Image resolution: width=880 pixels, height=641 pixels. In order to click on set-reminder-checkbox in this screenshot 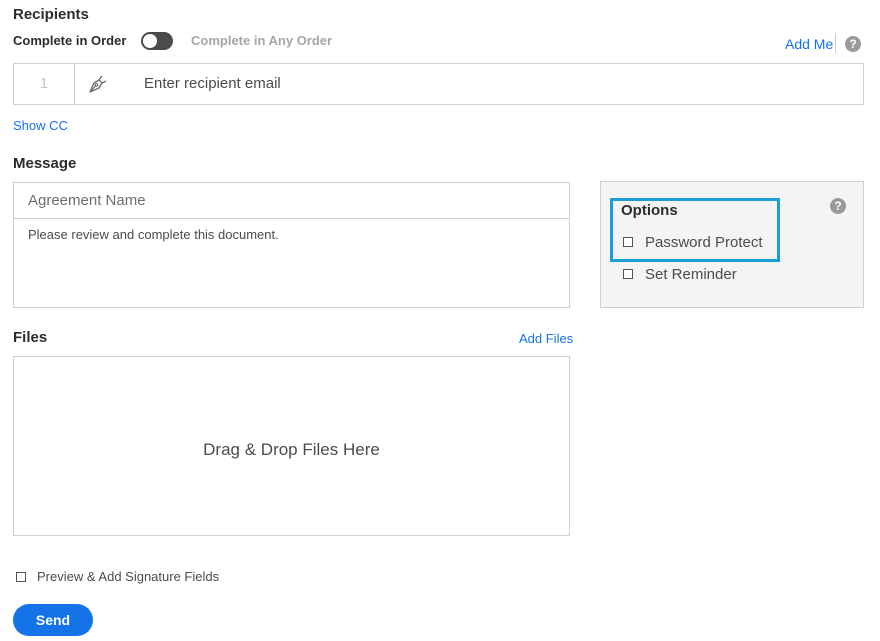, I will do `click(628, 274)`.